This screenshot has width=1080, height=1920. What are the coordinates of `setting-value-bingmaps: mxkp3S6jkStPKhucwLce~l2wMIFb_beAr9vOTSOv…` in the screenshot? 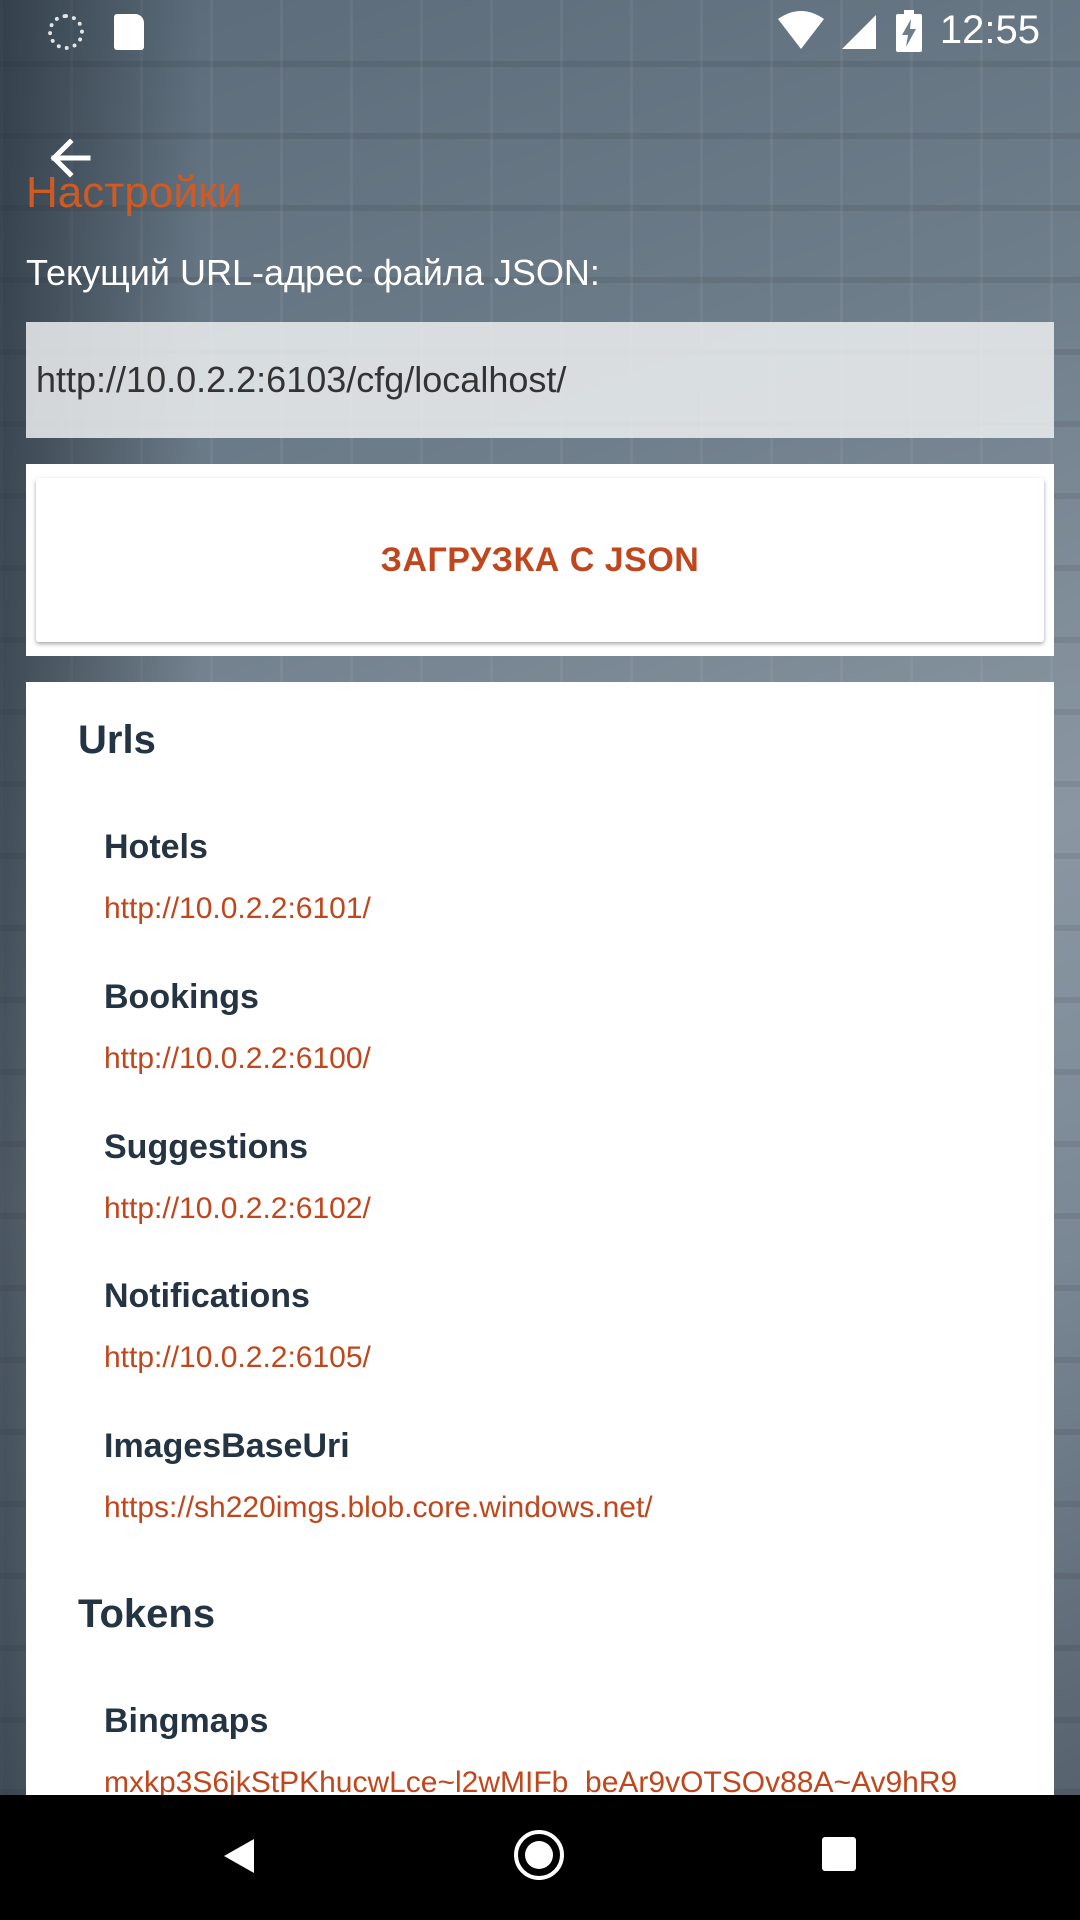 It's located at (530, 1780).